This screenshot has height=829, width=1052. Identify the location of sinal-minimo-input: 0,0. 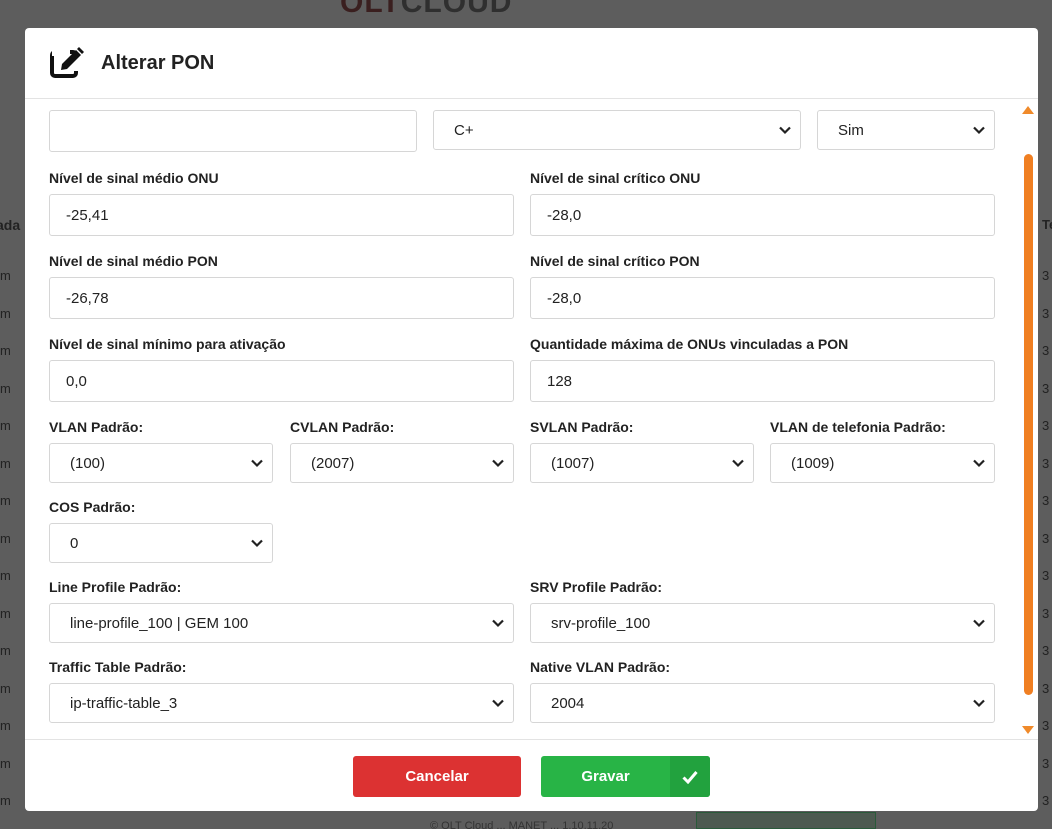
(281, 381).